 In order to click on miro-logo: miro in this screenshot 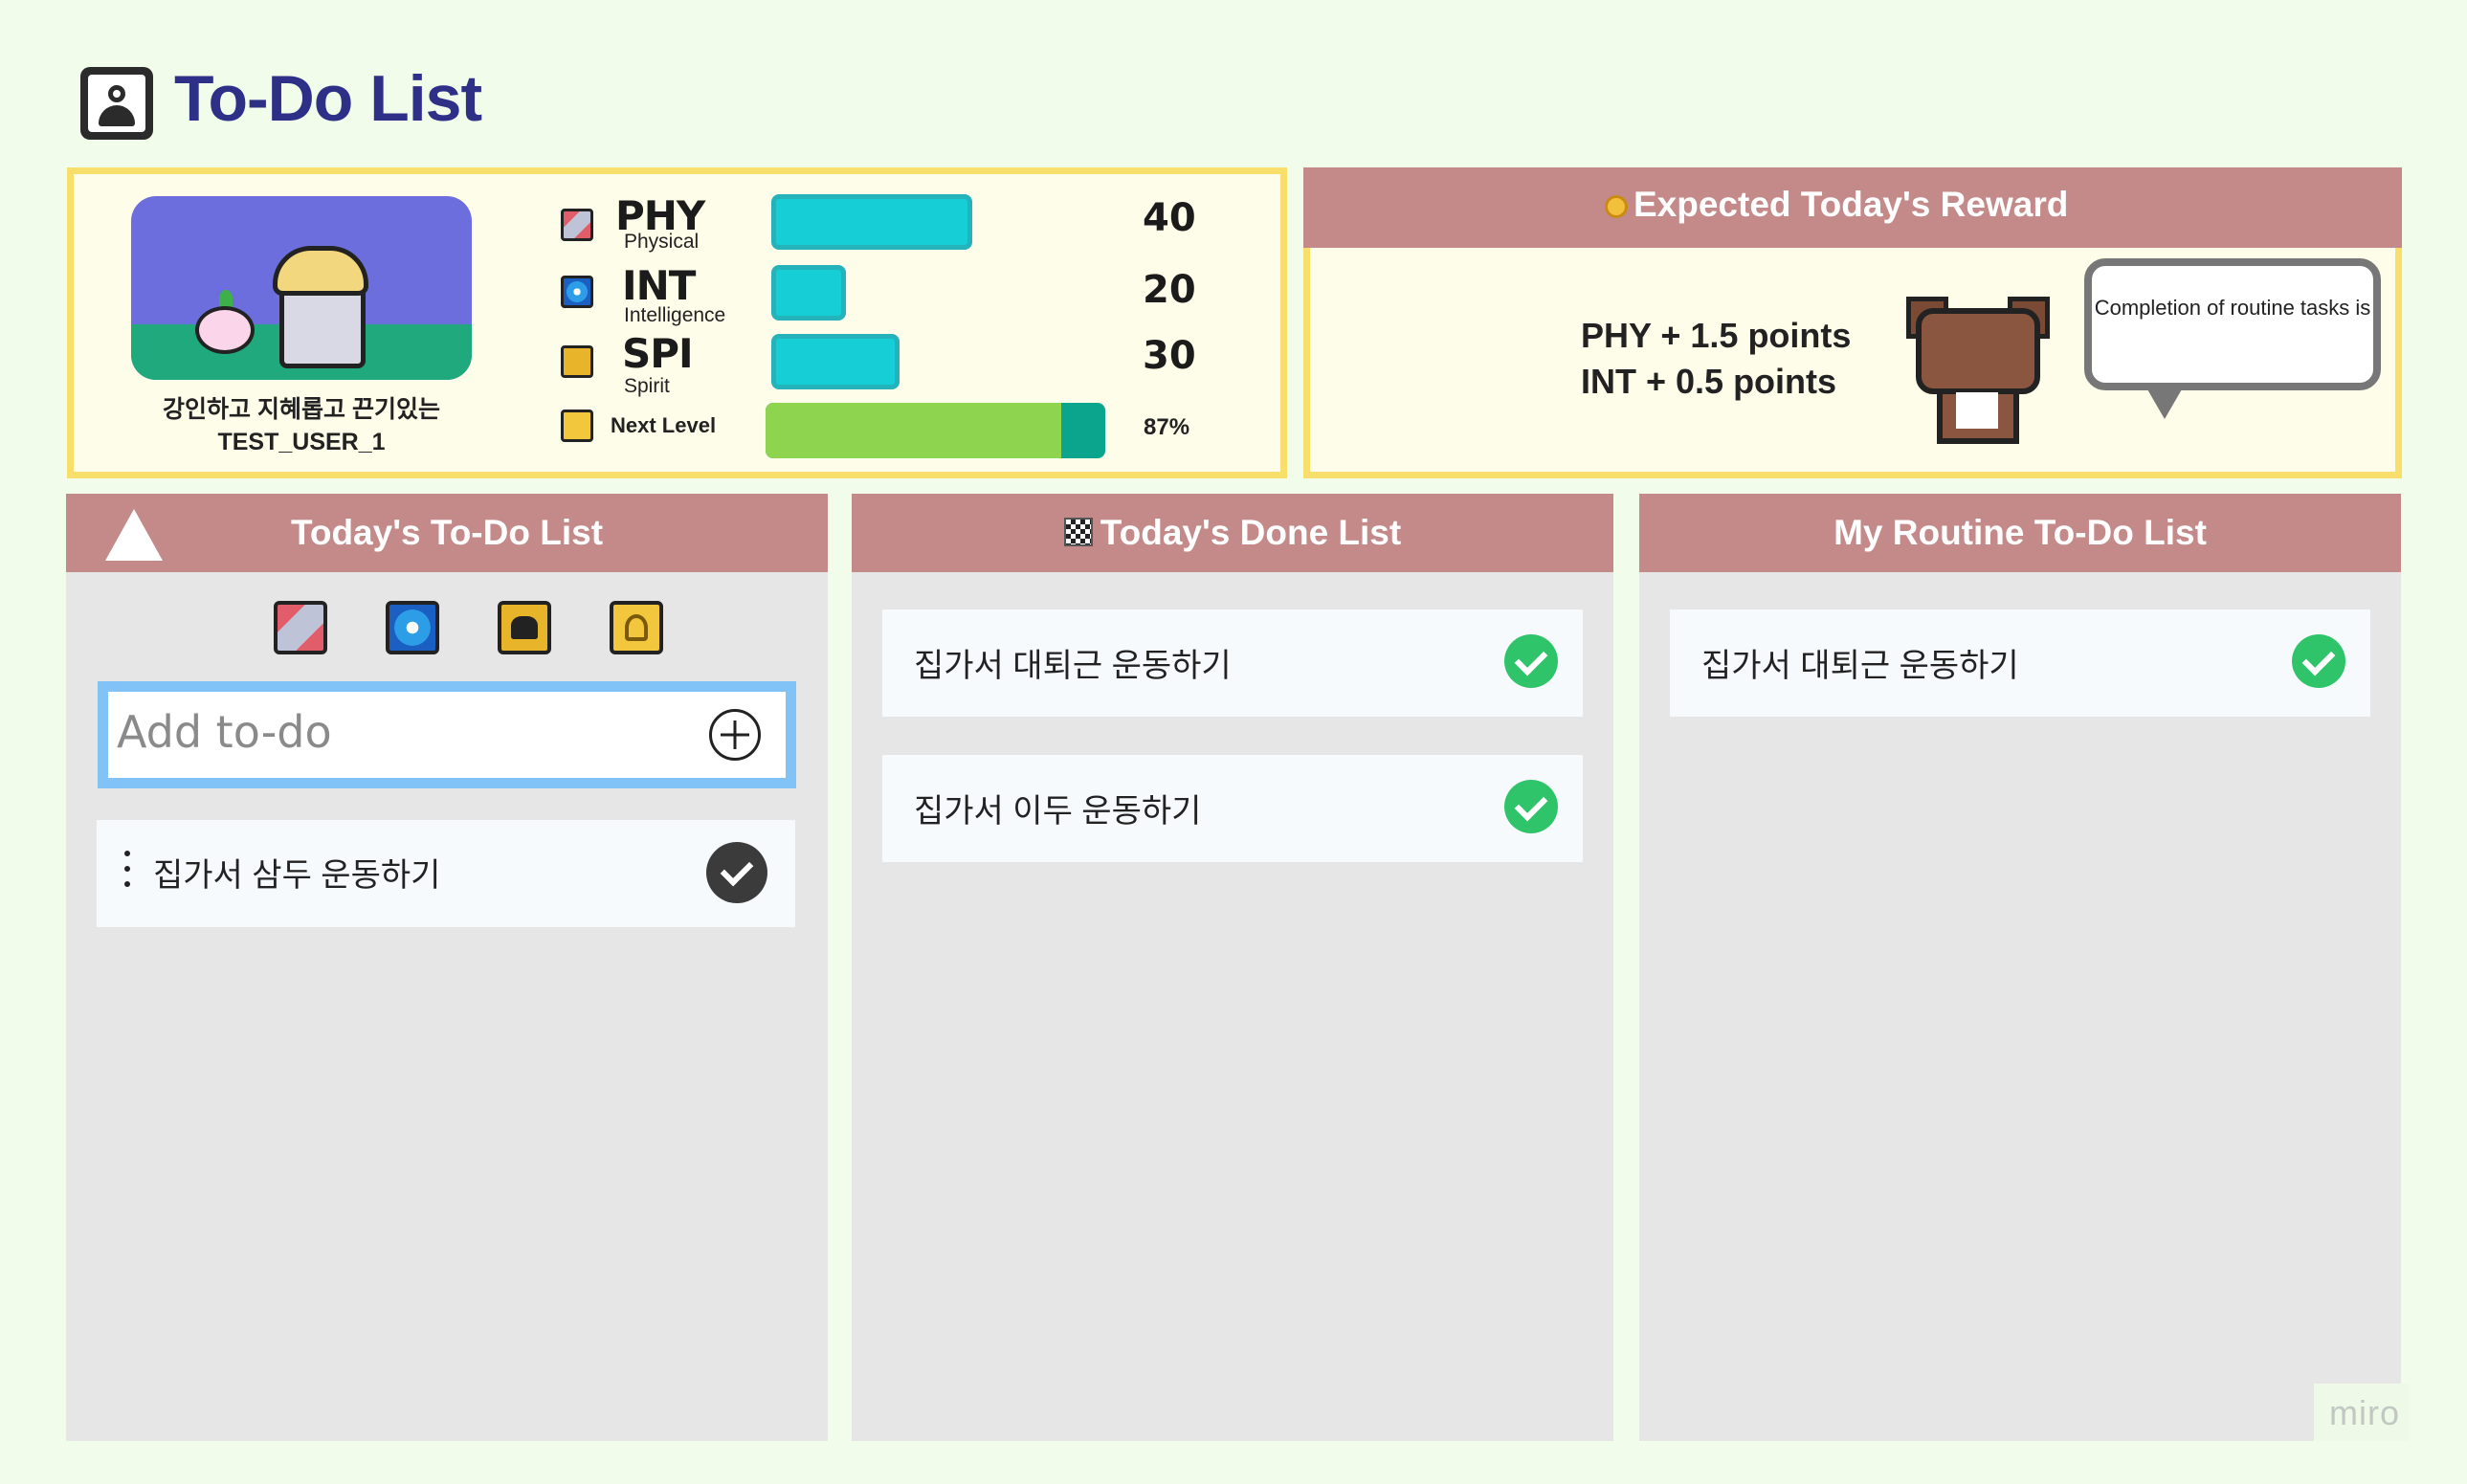, I will do `click(2364, 1412)`.